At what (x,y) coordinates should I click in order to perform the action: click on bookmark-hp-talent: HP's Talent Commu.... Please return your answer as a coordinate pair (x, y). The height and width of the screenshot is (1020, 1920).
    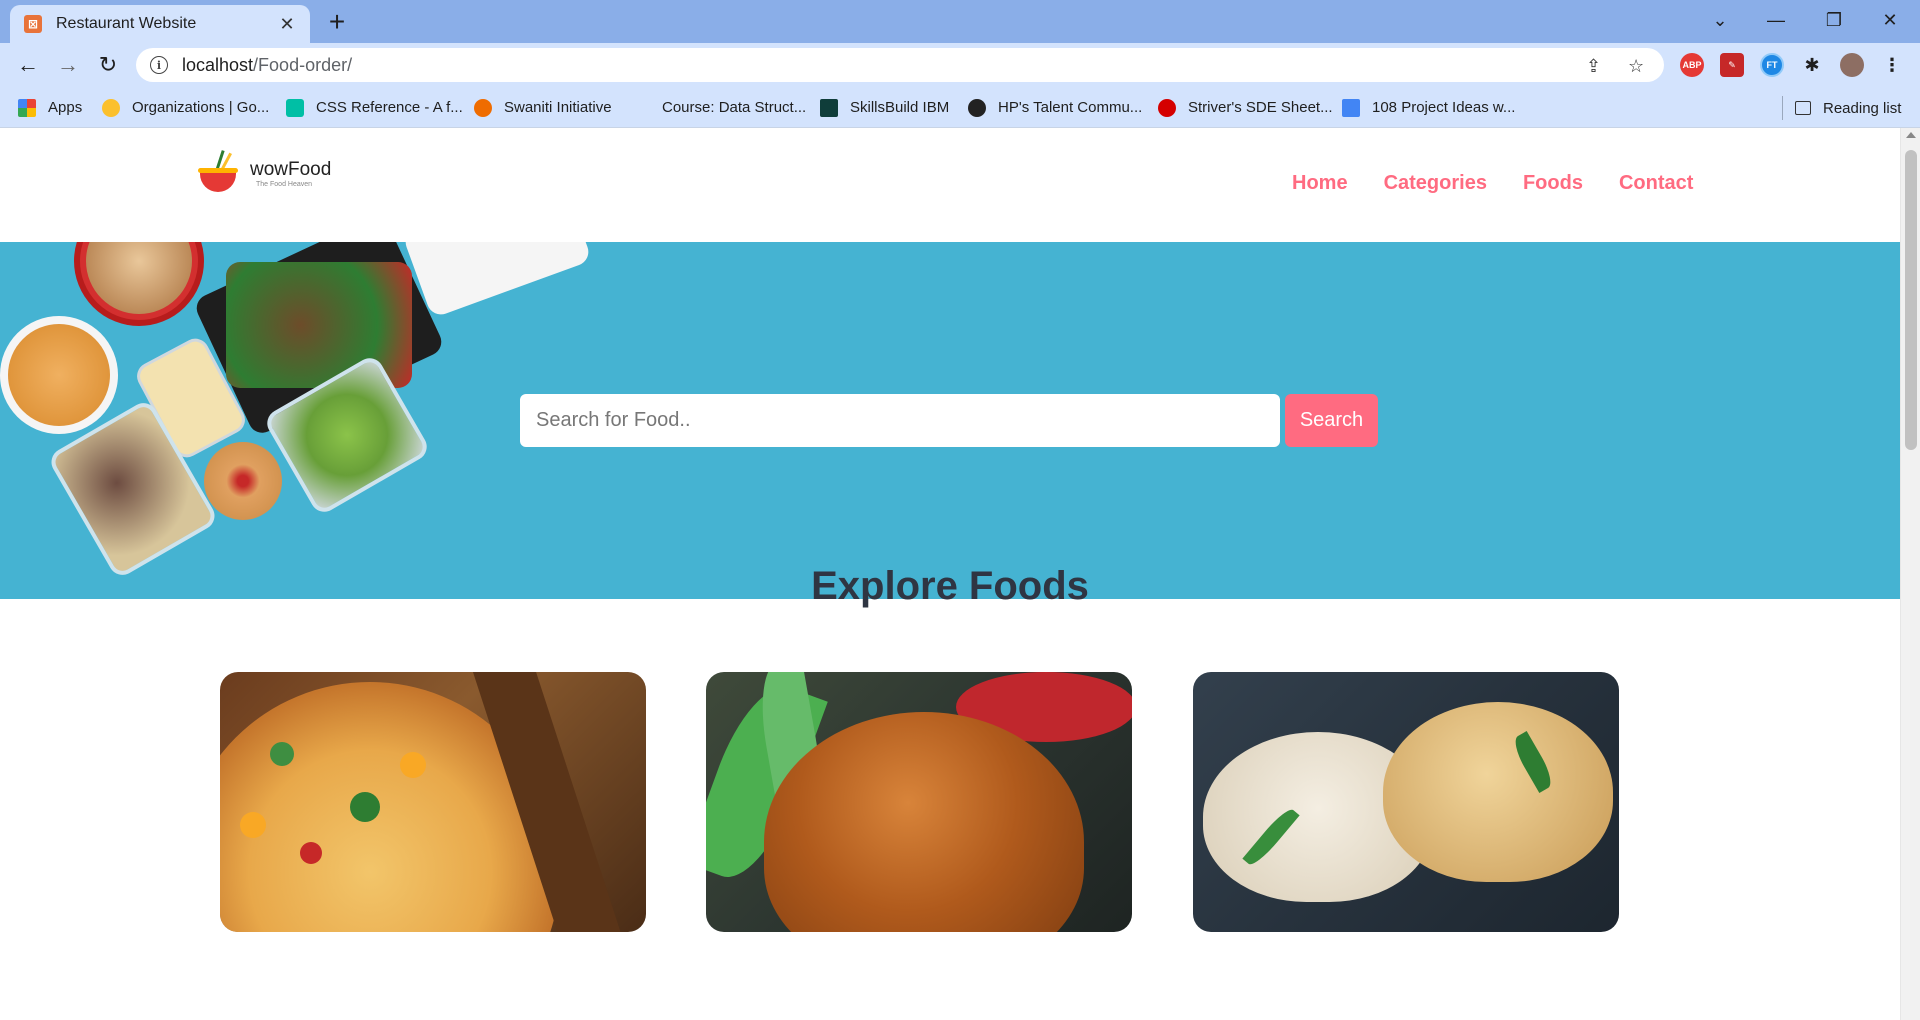
    Looking at the image, I should click on (1055, 107).